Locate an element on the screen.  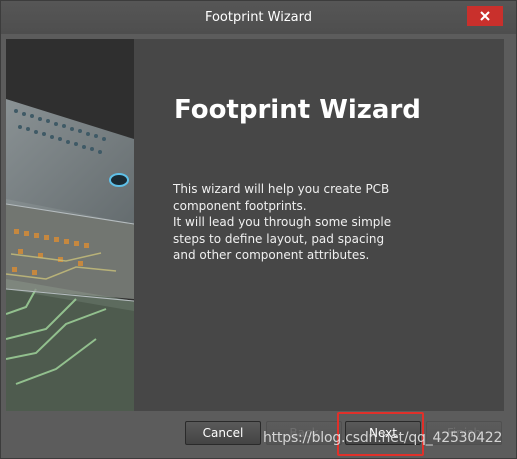
cancel-button: Cancel is located at coordinates (223, 433).